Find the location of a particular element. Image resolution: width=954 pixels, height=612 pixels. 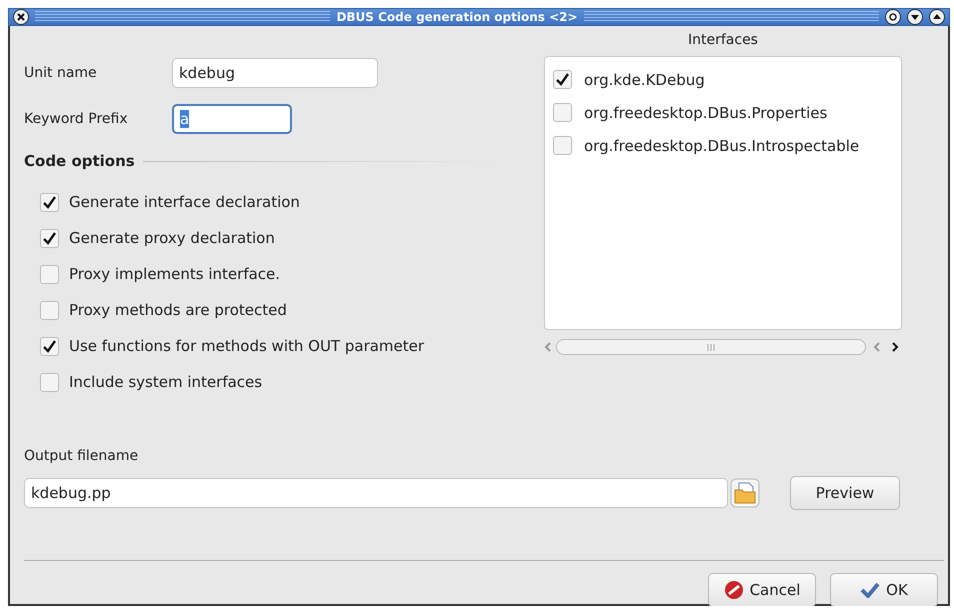

interface-label: org.kde.KDebug is located at coordinates (644, 79).